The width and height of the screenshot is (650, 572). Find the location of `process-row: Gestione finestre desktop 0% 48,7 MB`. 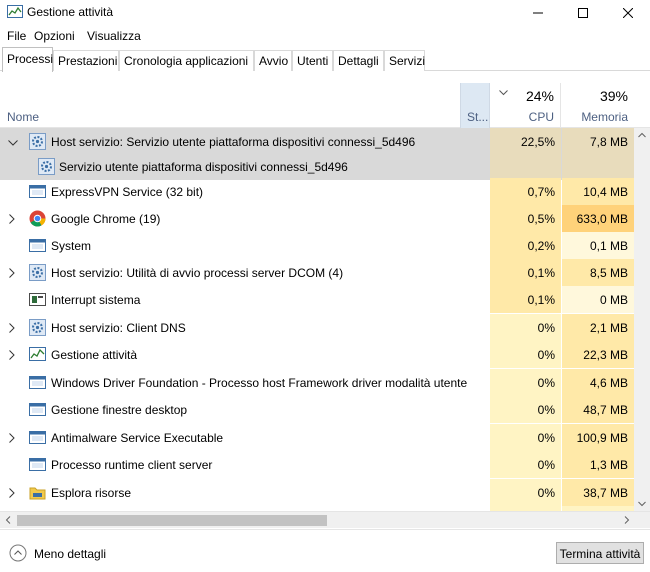

process-row: Gestione finestre desktop 0% 48,7 MB is located at coordinates (317, 409).